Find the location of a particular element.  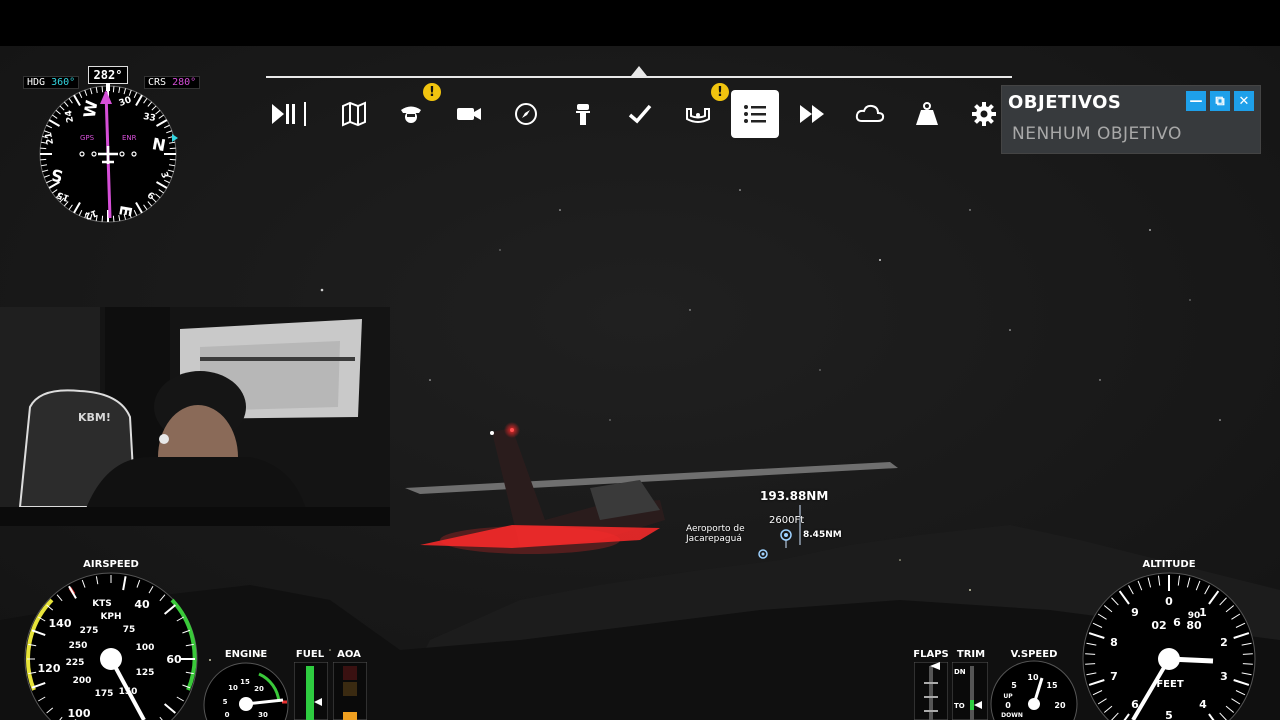

asi-kph-175: 175 is located at coordinates (104, 694).